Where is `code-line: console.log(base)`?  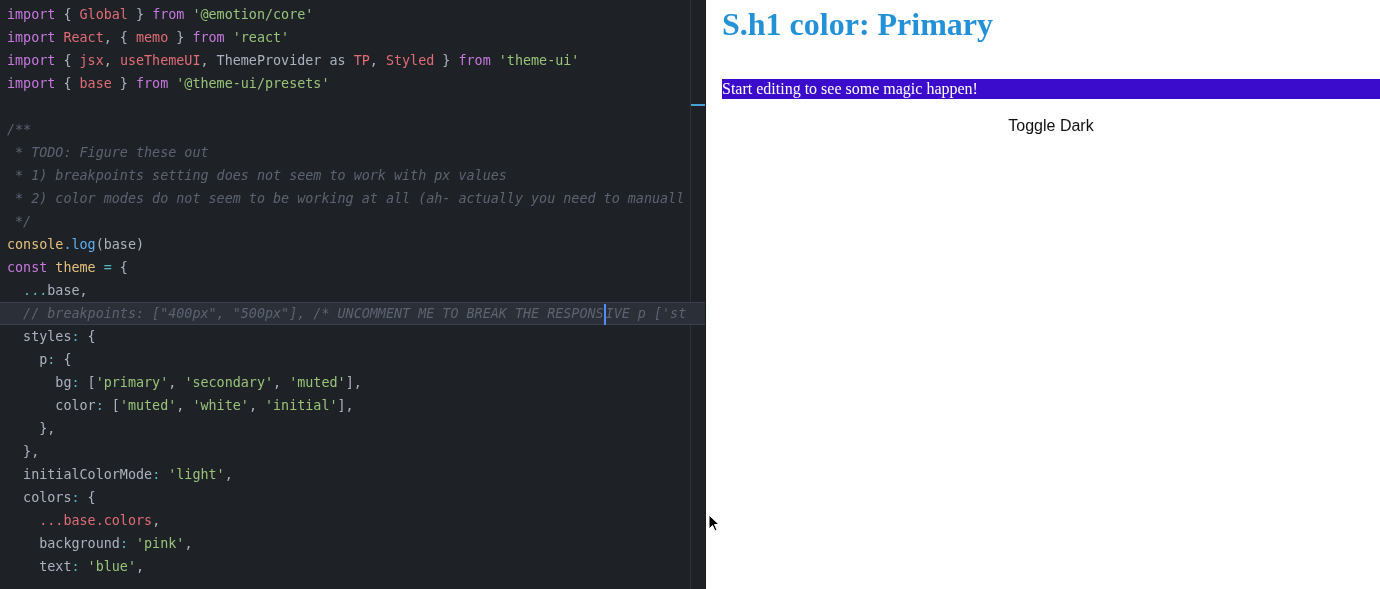 code-line: console.log(base) is located at coordinates (76, 245).